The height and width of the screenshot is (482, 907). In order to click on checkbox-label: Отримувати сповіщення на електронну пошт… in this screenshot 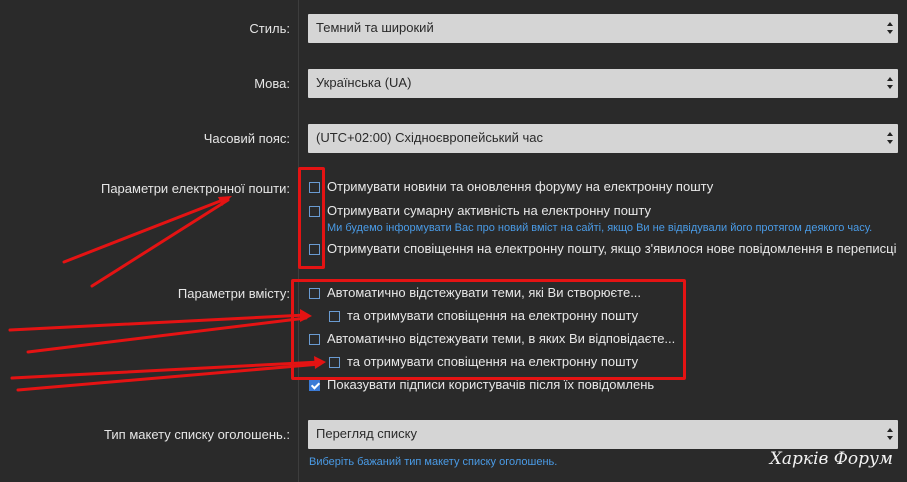, I will do `click(612, 248)`.